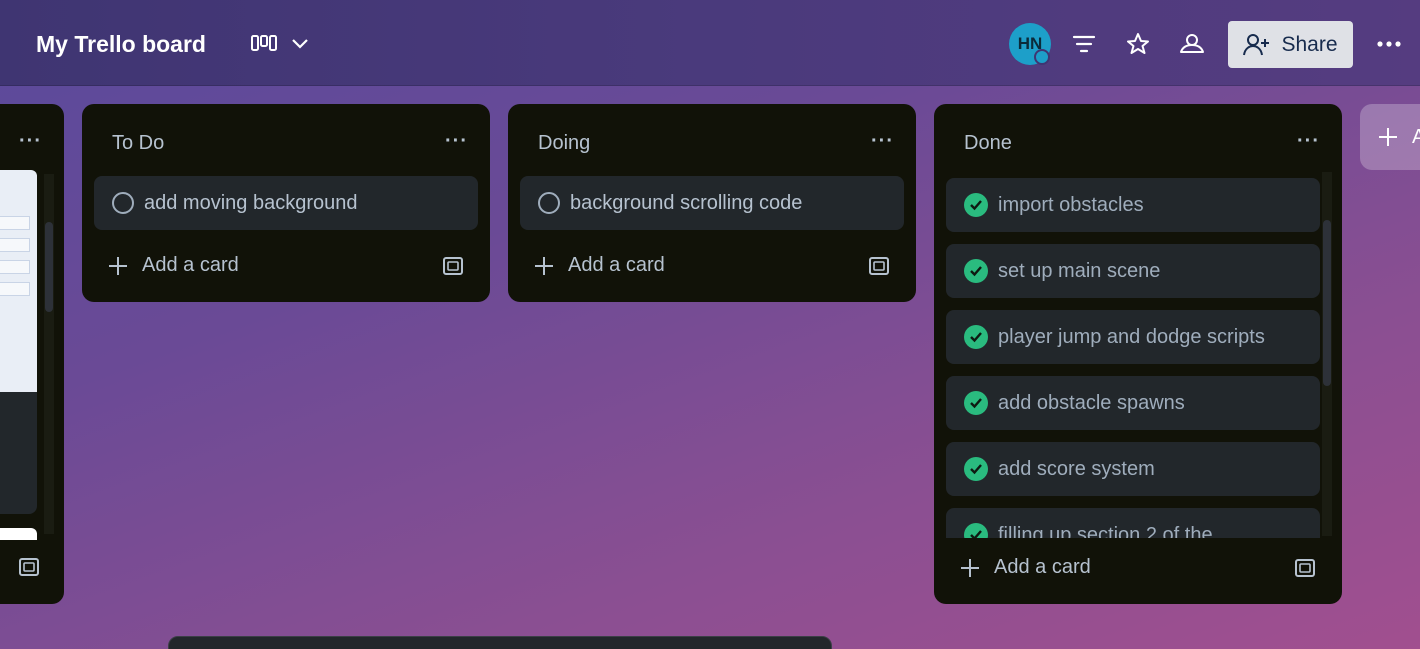 The height and width of the screenshot is (649, 1420). I want to click on board-view-switcher, so click(280, 44).